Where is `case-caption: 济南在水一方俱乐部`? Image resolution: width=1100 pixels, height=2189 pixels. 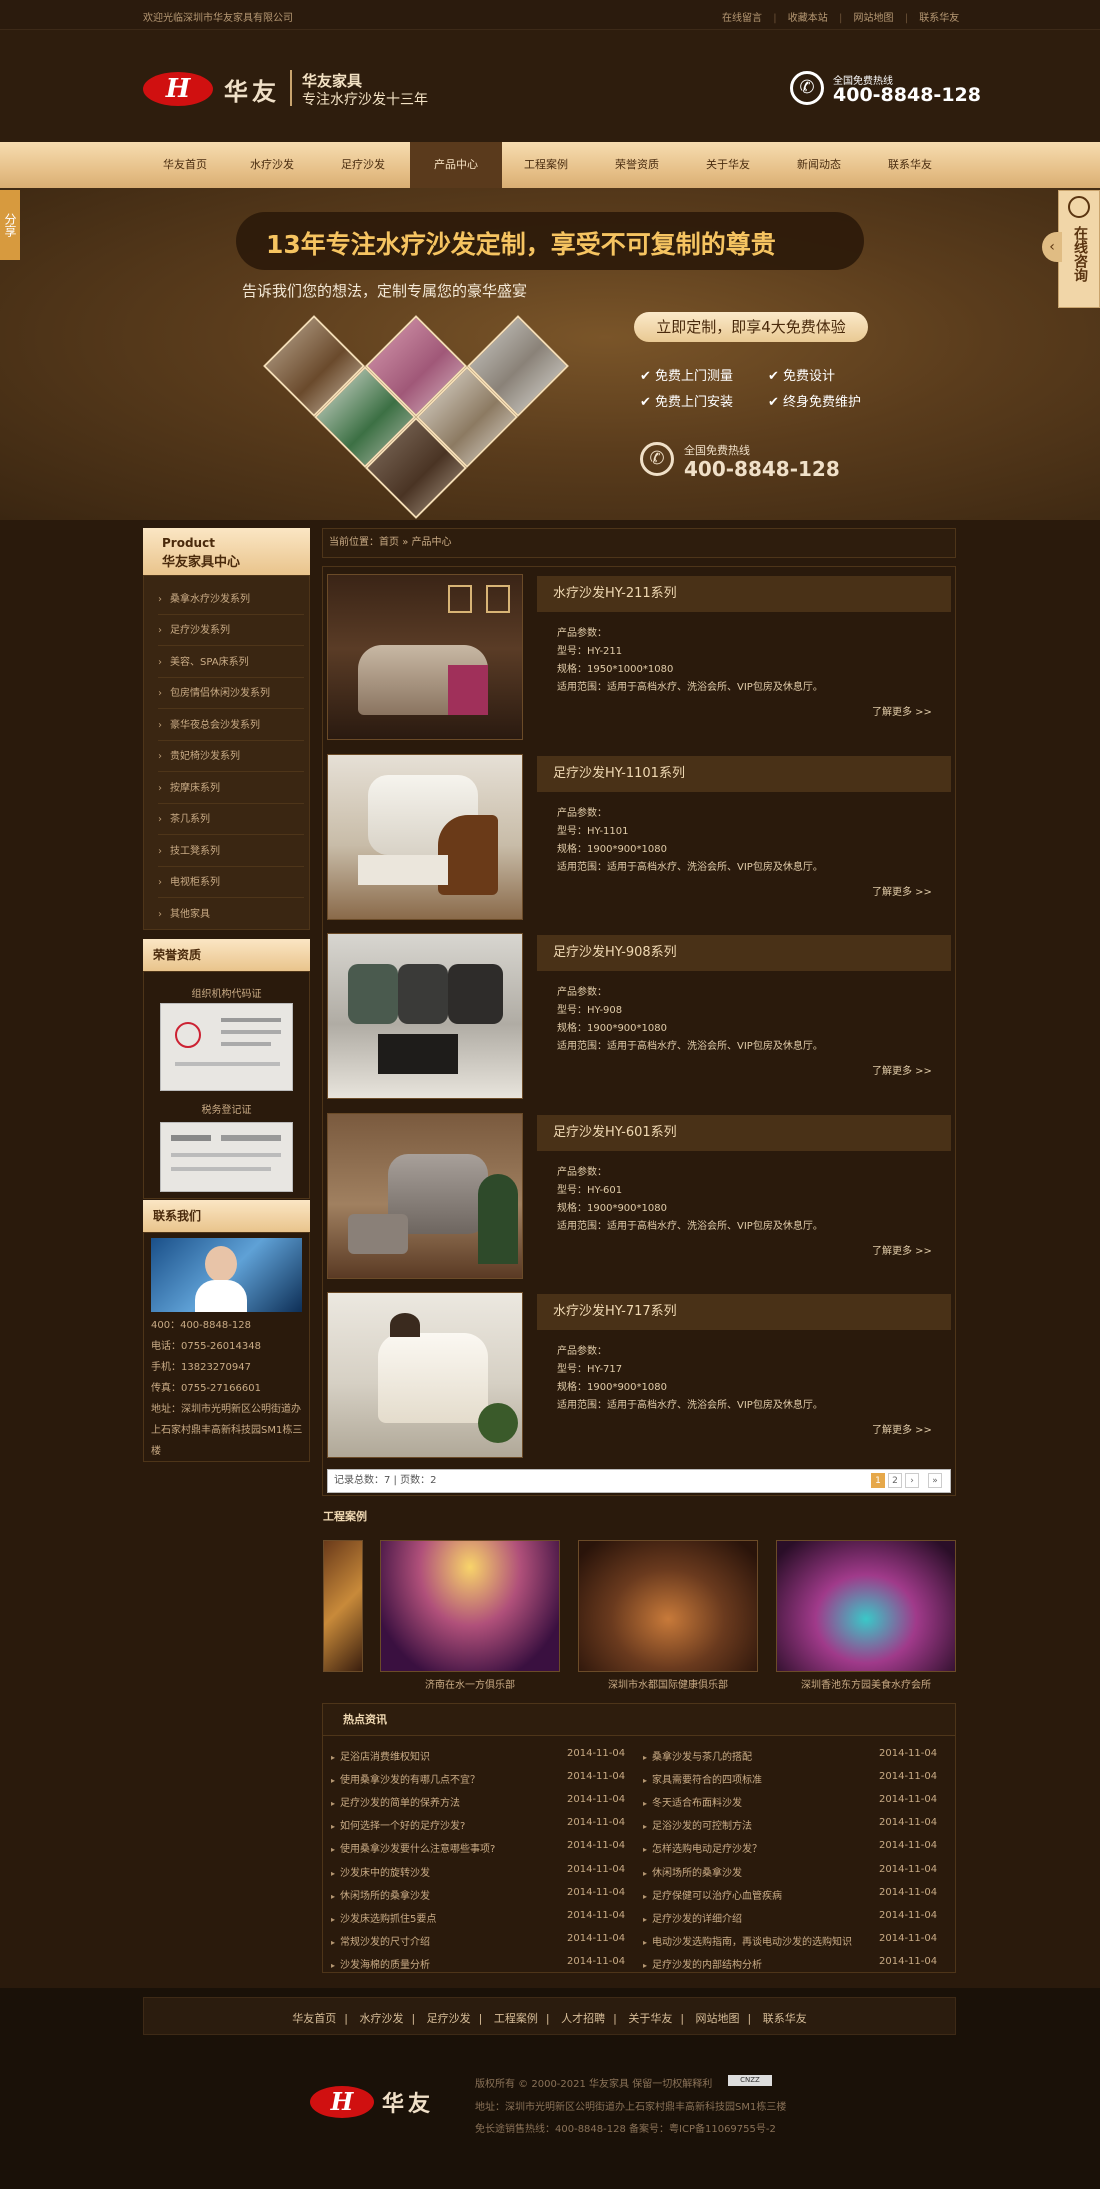 case-caption: 济南在水一方俱乐部 is located at coordinates (470, 1683).